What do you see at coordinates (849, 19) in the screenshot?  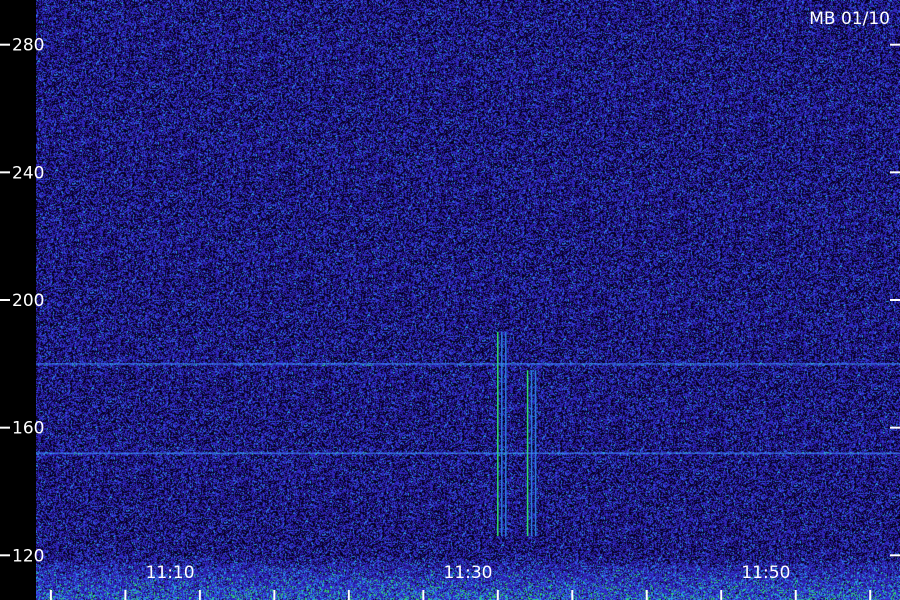 I see `chart-title: MB 01/10` at bounding box center [849, 19].